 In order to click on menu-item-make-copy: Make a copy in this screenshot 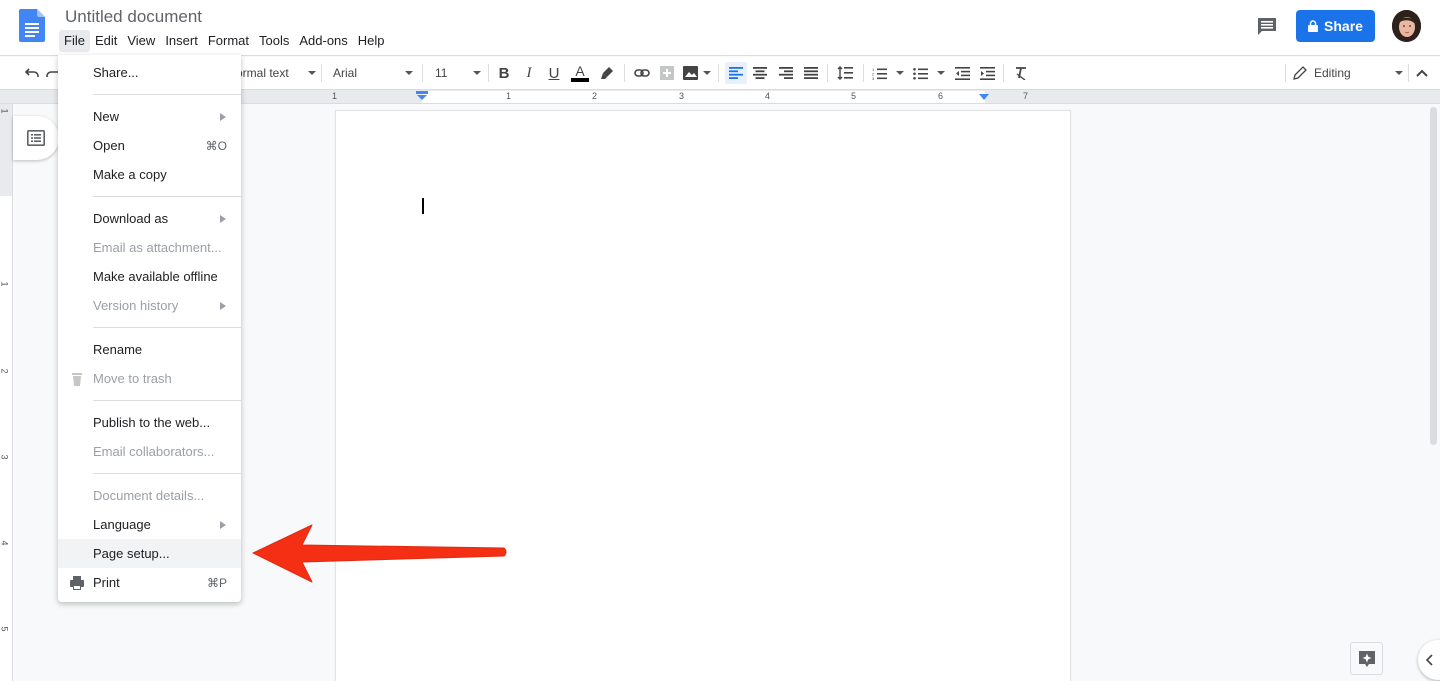, I will do `click(149, 174)`.